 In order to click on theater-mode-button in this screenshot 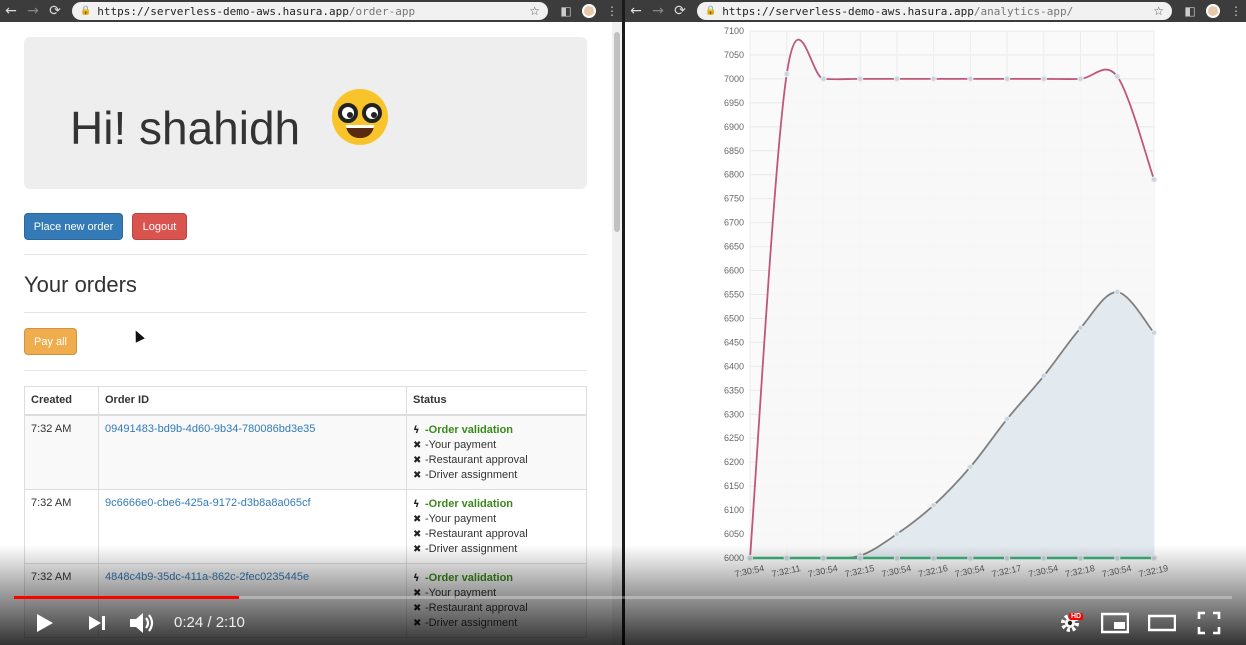, I will do `click(1162, 623)`.